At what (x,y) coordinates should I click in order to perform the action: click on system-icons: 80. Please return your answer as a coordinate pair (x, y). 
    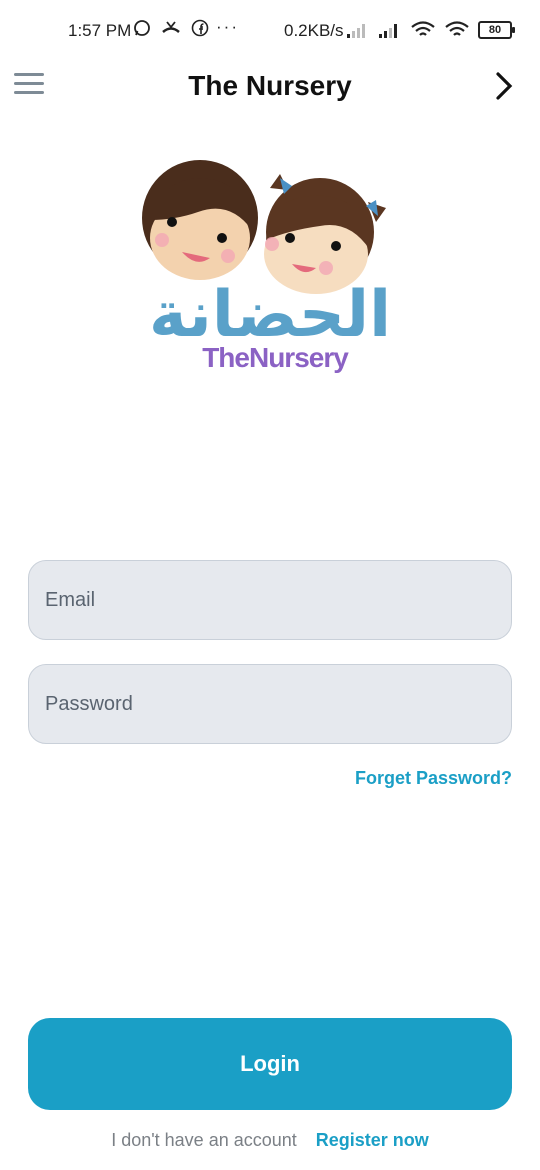
    Looking at the image, I should click on (430, 30).